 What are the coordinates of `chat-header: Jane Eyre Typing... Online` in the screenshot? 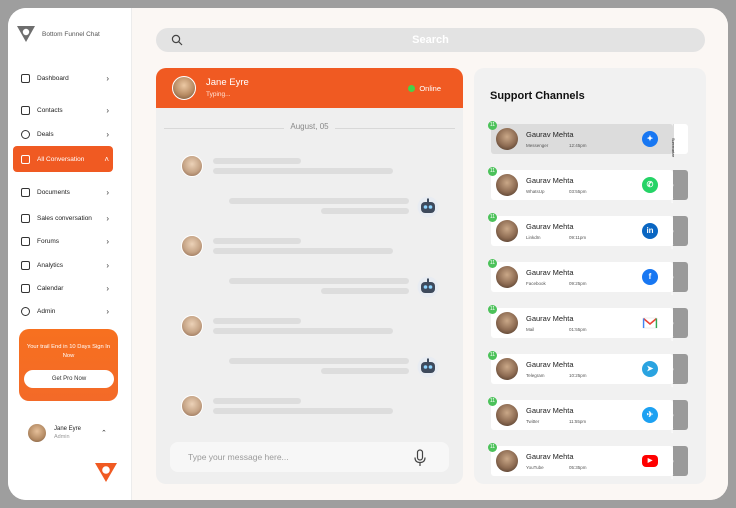 It's located at (309, 88).